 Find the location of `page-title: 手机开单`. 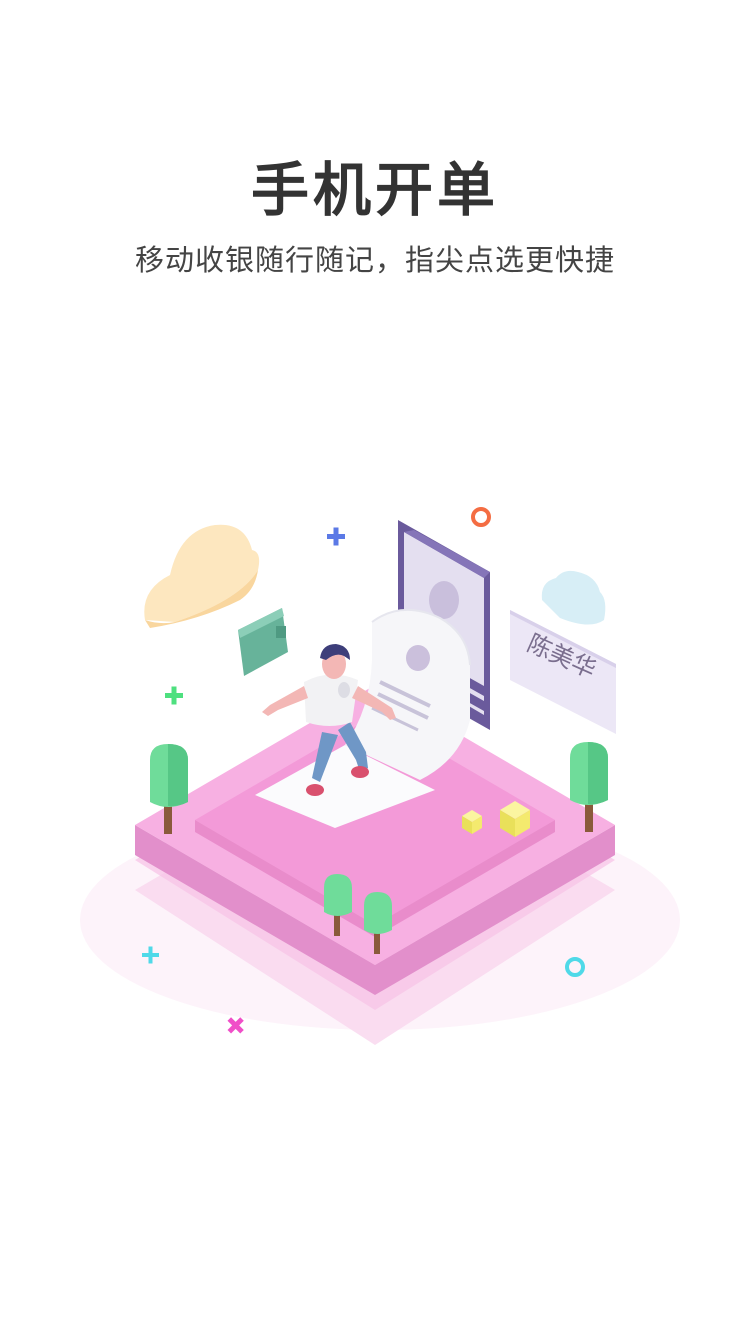

page-title: 手机开单 is located at coordinates (374, 190).